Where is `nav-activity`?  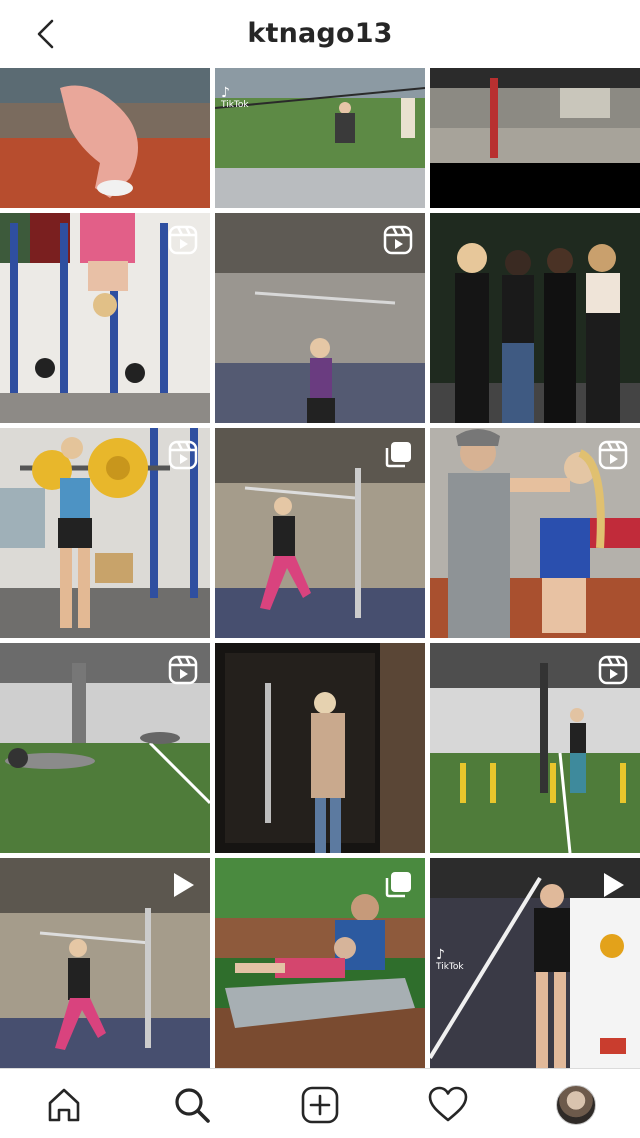 nav-activity is located at coordinates (448, 1105).